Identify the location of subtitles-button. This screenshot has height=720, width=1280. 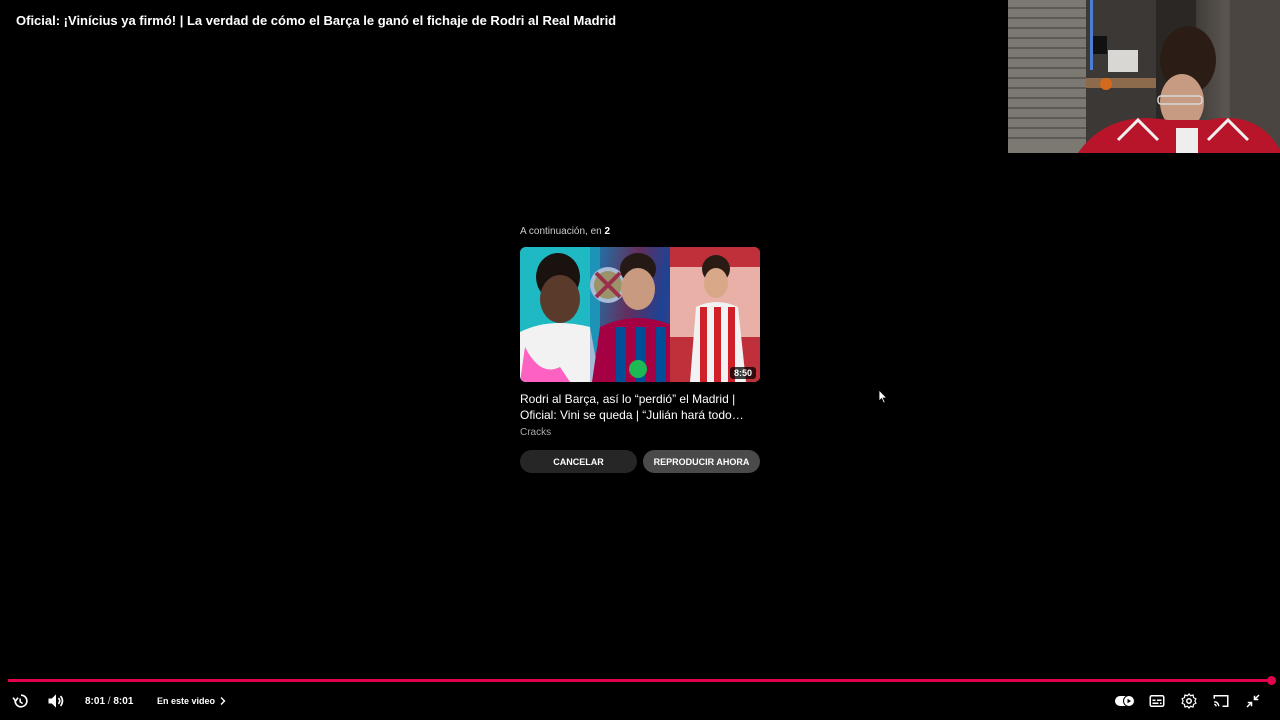
(1157, 701).